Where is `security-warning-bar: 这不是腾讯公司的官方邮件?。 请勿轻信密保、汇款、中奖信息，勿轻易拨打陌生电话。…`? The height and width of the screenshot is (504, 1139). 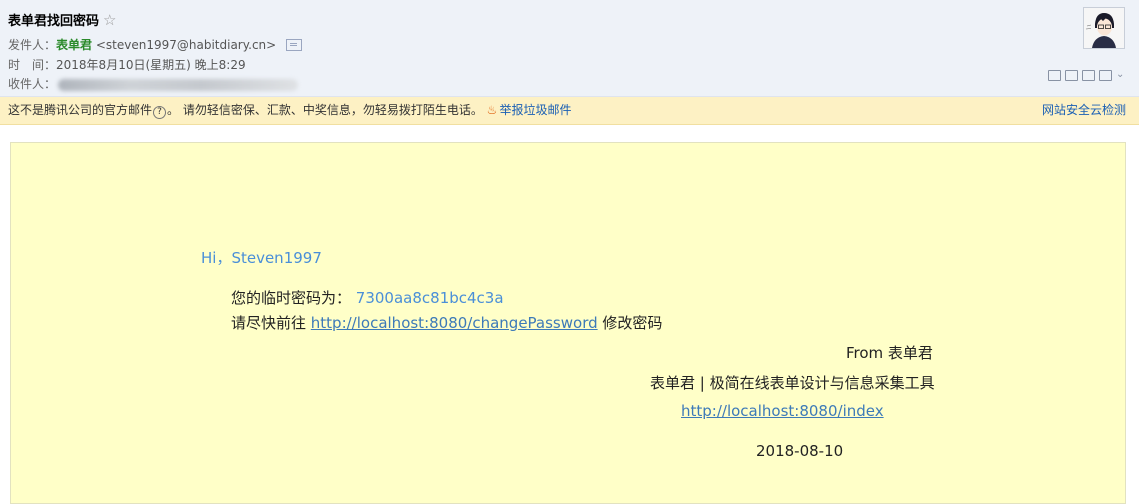
security-warning-bar: 这不是腾讯公司的官方邮件?。 请勿轻信密保、汇款、中奖信息，勿轻易拨打陌生电话。… is located at coordinates (569, 111).